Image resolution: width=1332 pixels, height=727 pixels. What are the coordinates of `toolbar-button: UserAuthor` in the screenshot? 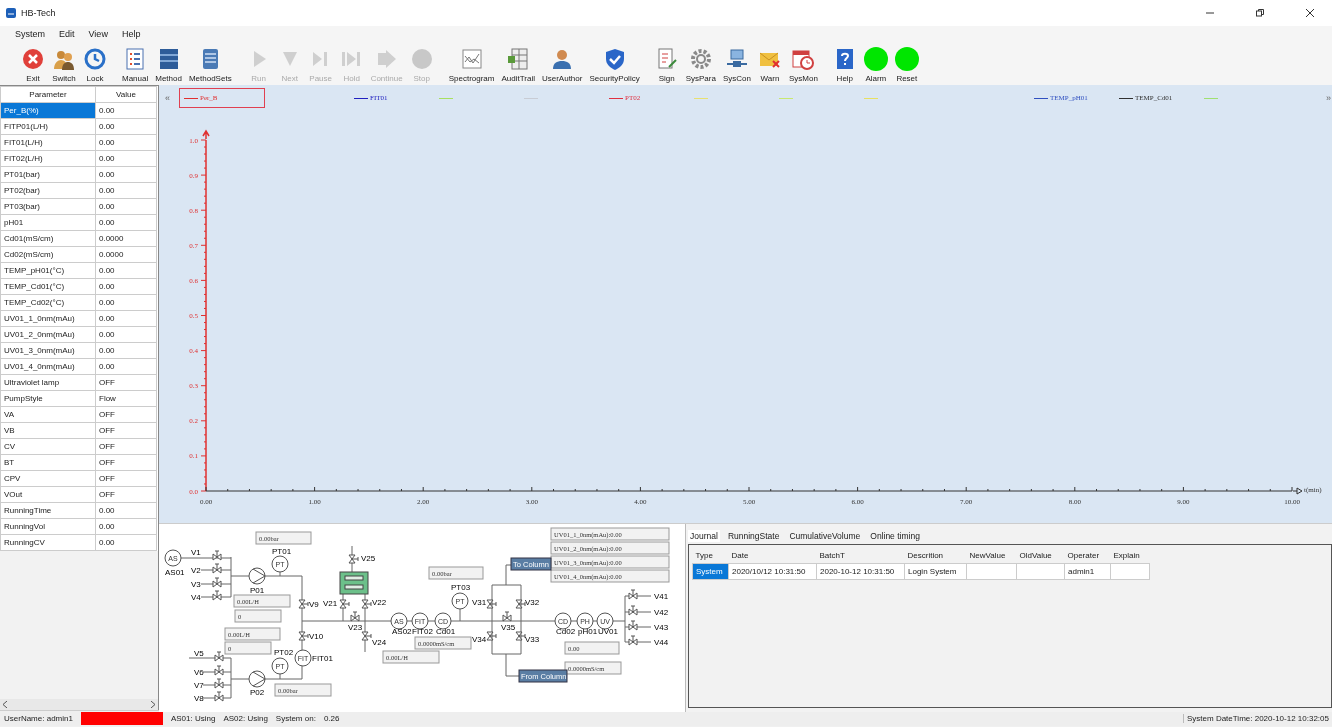 It's located at (562, 66).